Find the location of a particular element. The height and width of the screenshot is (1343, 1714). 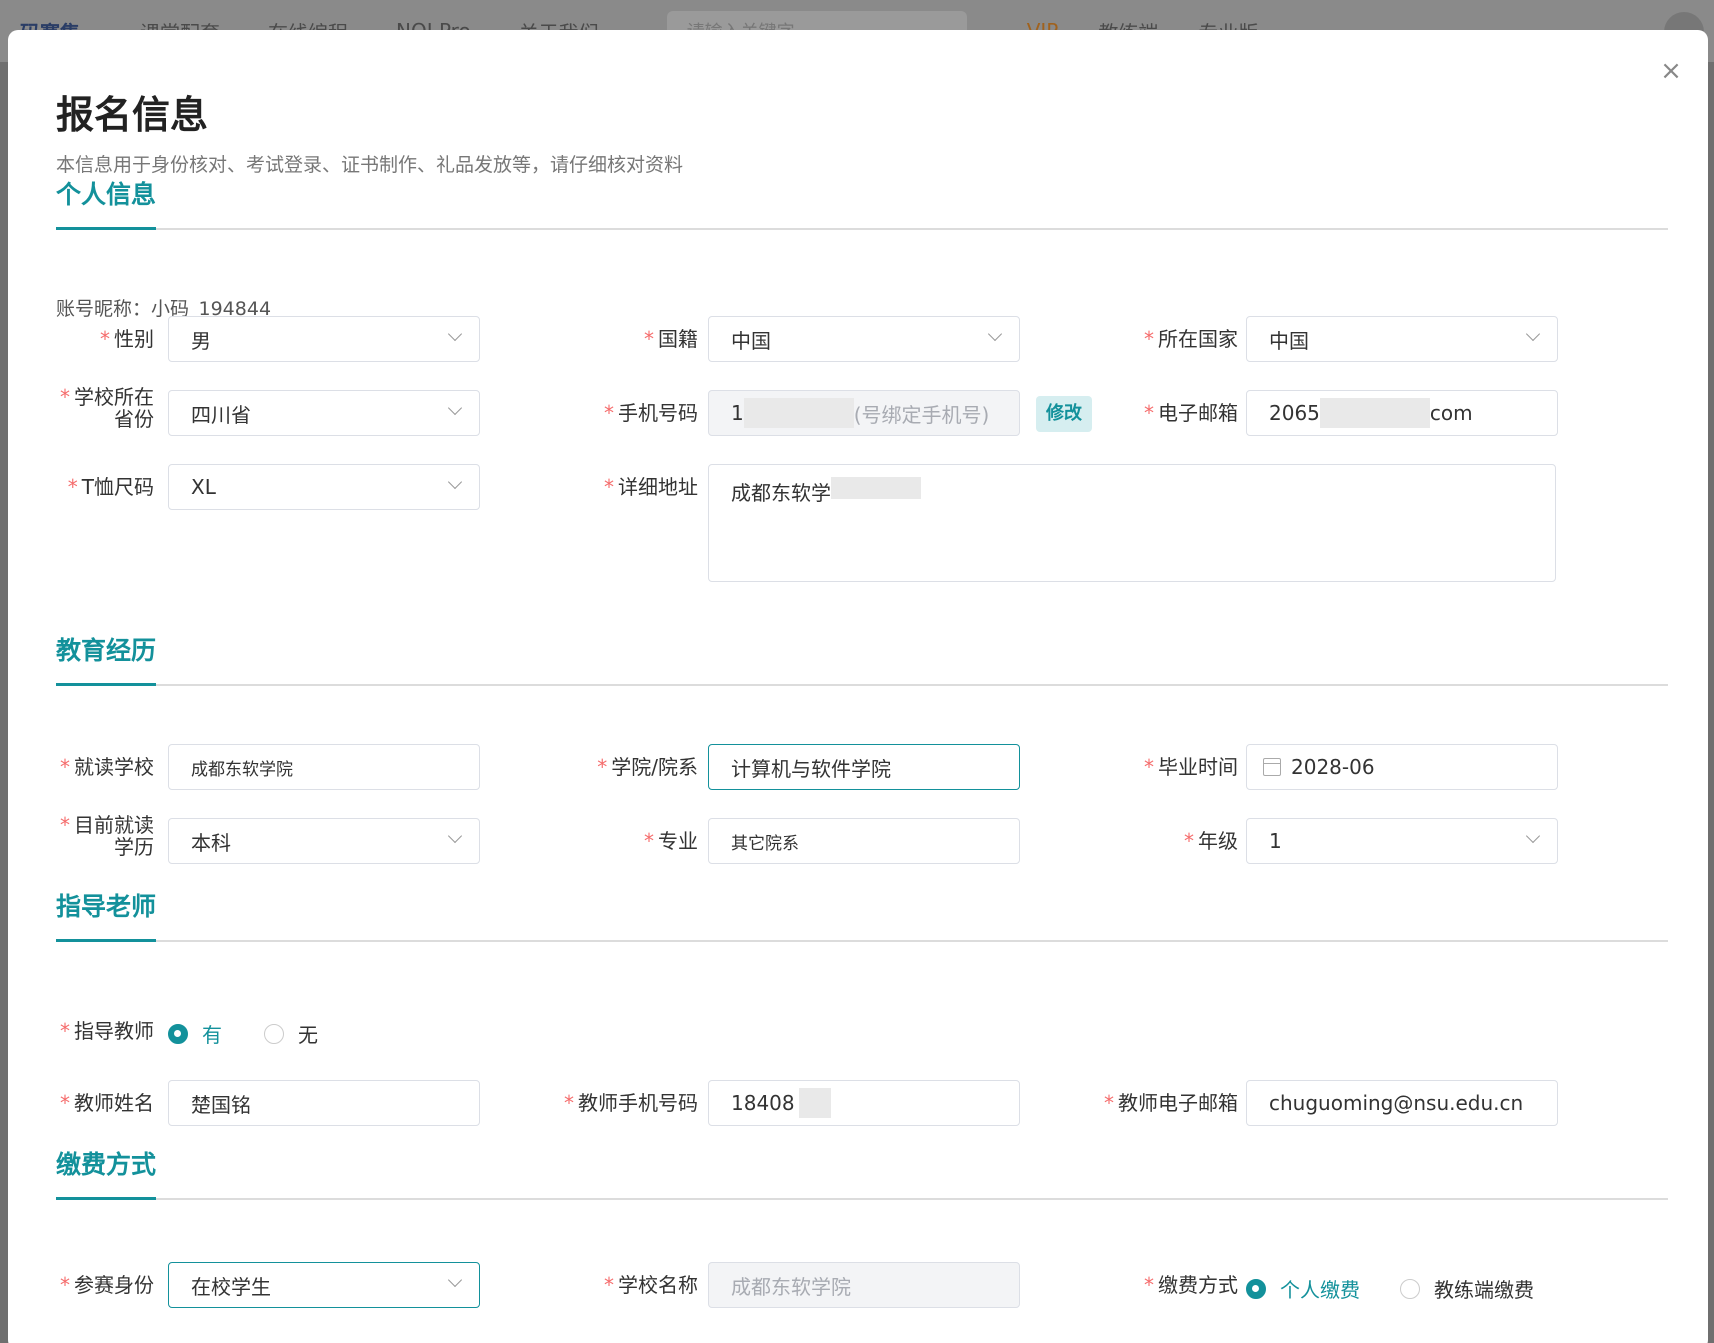

nationality-select: 中国 is located at coordinates (864, 339).